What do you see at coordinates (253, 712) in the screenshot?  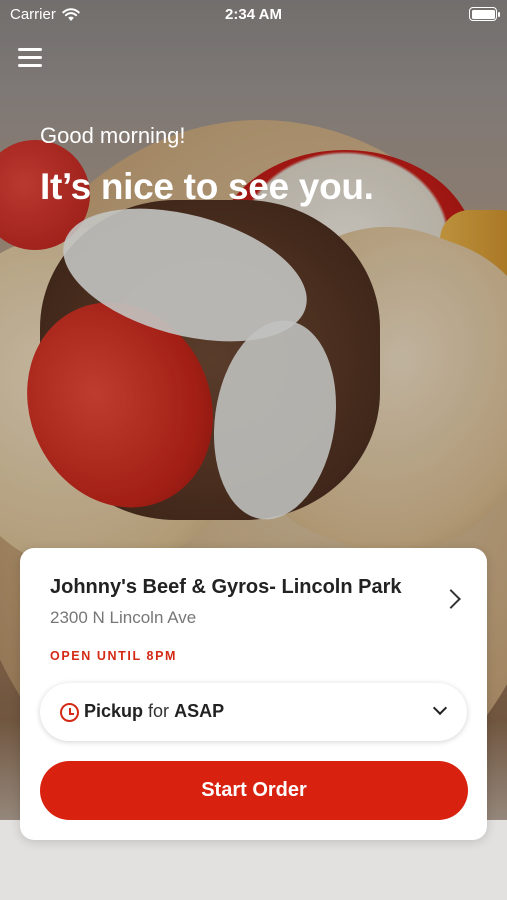 I see `order-mode-dropdown: Pickup for ASAP` at bounding box center [253, 712].